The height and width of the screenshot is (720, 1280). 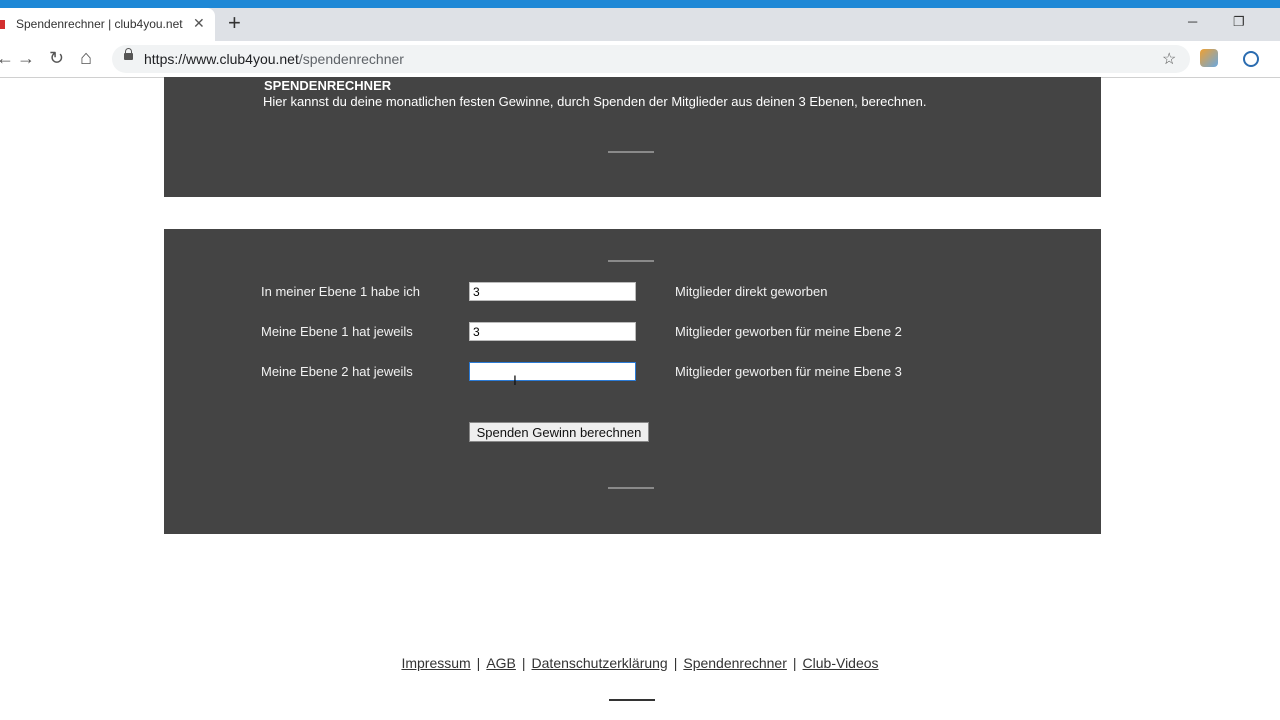 What do you see at coordinates (1251, 59) in the screenshot?
I see `profile-extension-icon` at bounding box center [1251, 59].